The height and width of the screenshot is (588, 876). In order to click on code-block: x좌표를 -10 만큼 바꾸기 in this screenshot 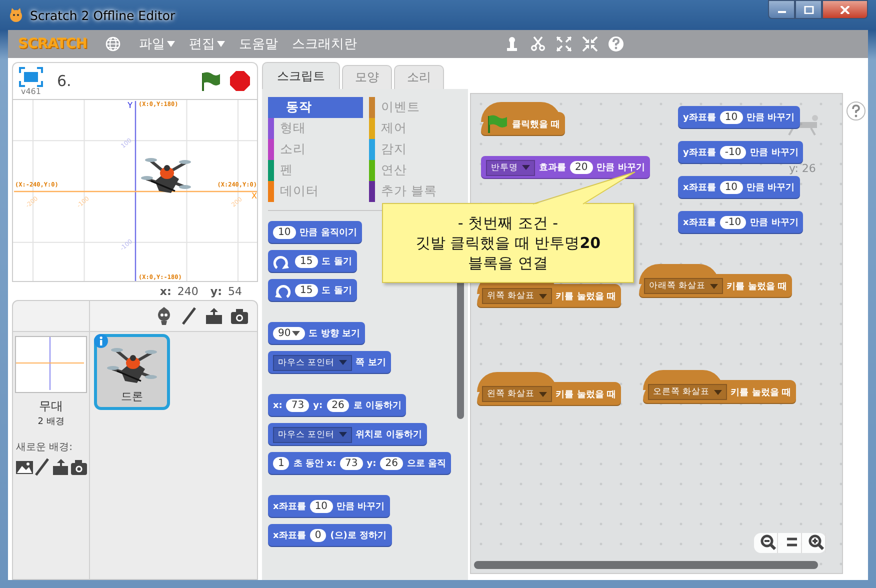, I will do `click(741, 222)`.